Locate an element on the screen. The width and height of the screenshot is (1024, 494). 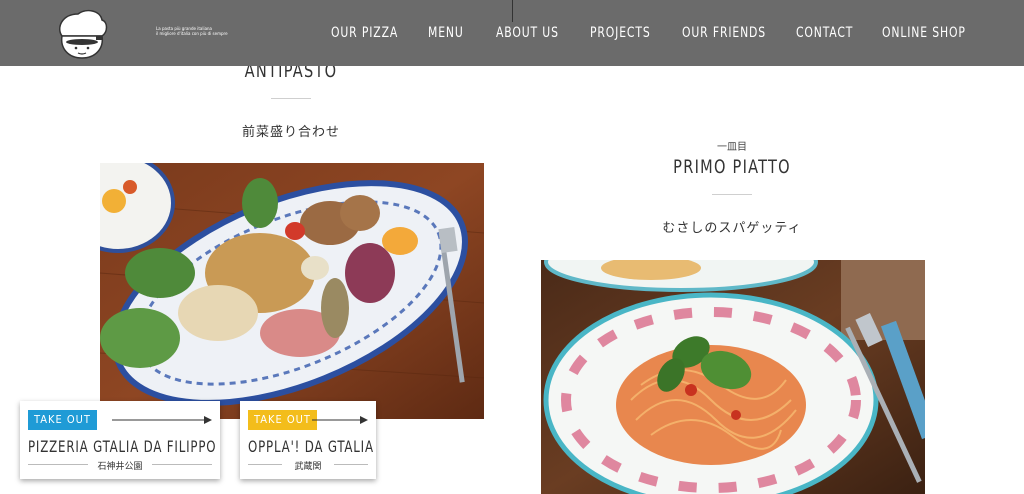
takeout-location: 石神井公園 is located at coordinates (120, 465).